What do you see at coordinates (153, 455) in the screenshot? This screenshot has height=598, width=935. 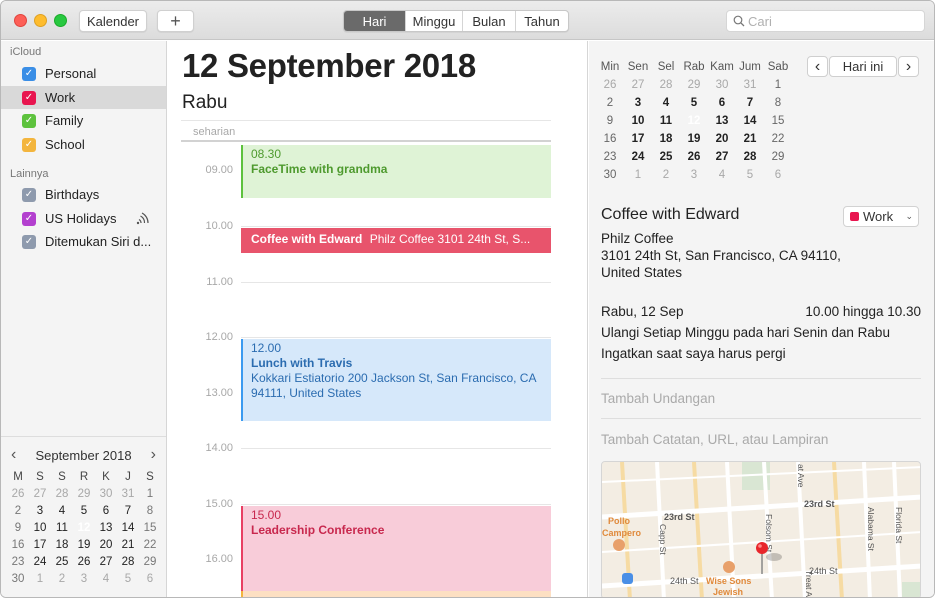 I see `next-month-icon: ›` at bounding box center [153, 455].